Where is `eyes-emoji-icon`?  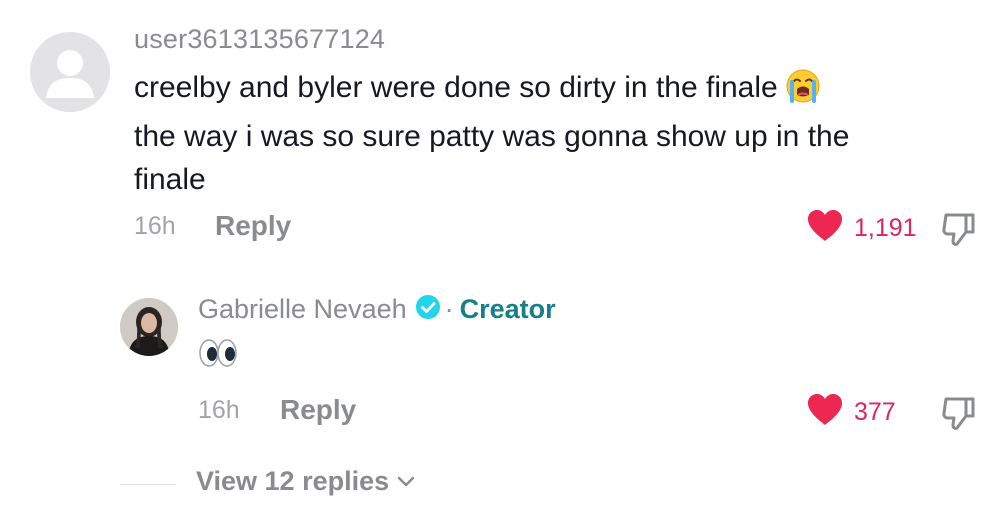
eyes-emoji-icon is located at coordinates (218, 355).